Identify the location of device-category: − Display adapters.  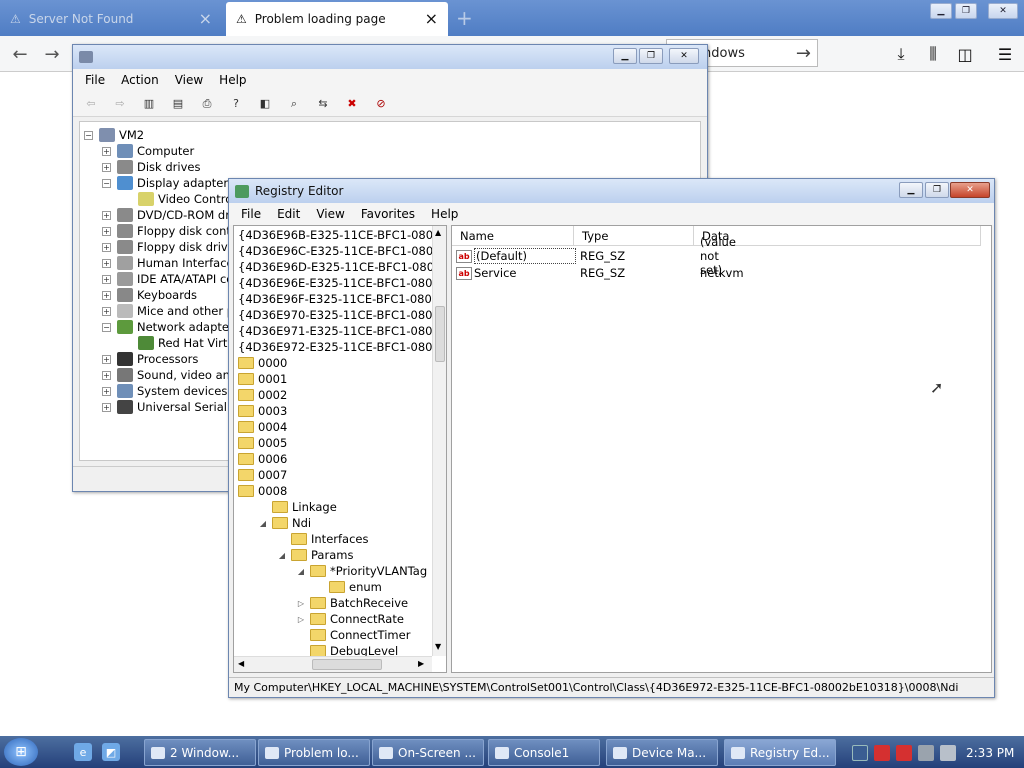
(168, 183).